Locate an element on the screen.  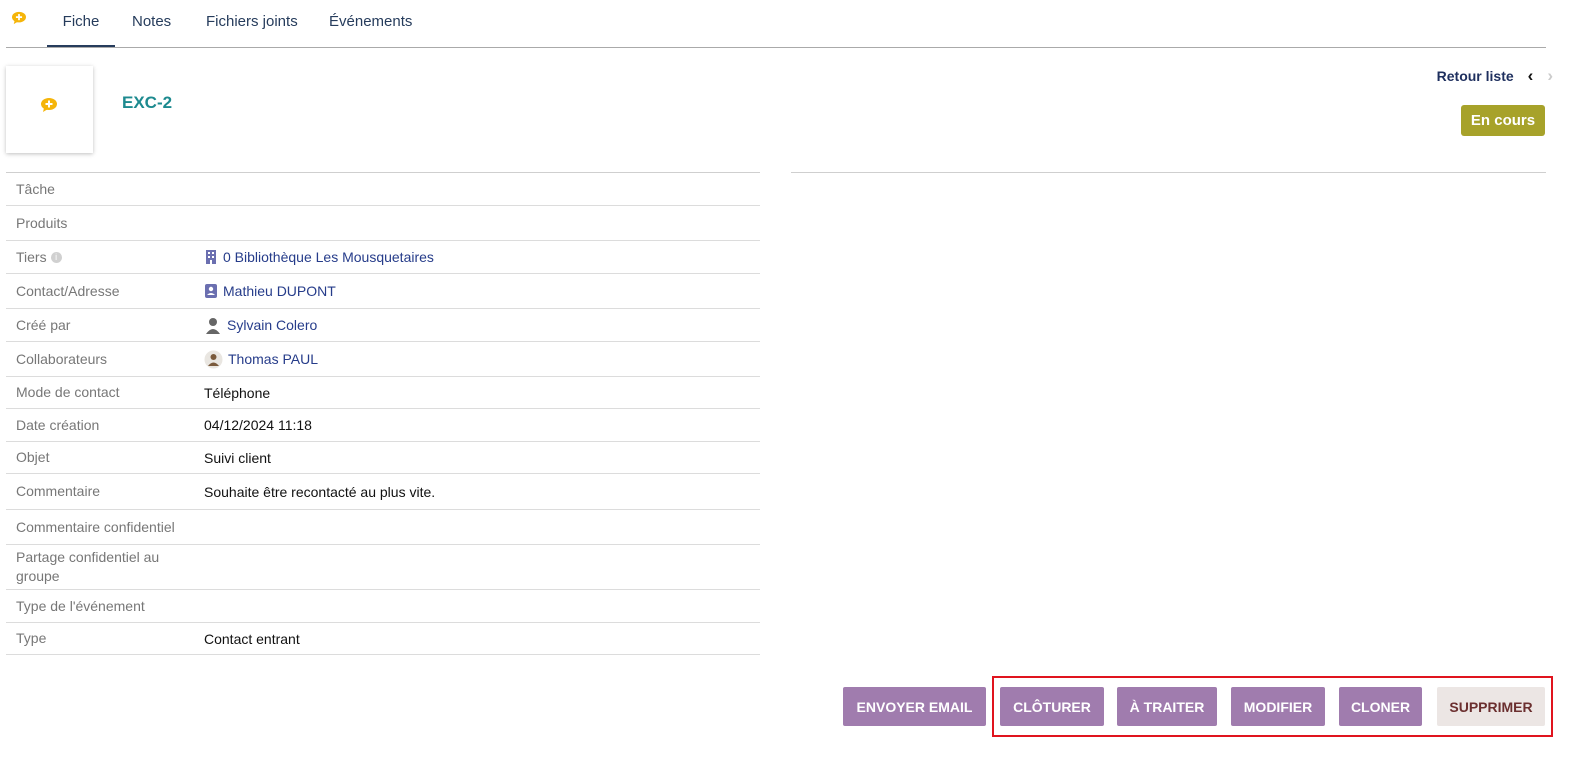
table-row: Tâche is located at coordinates (383, 189).